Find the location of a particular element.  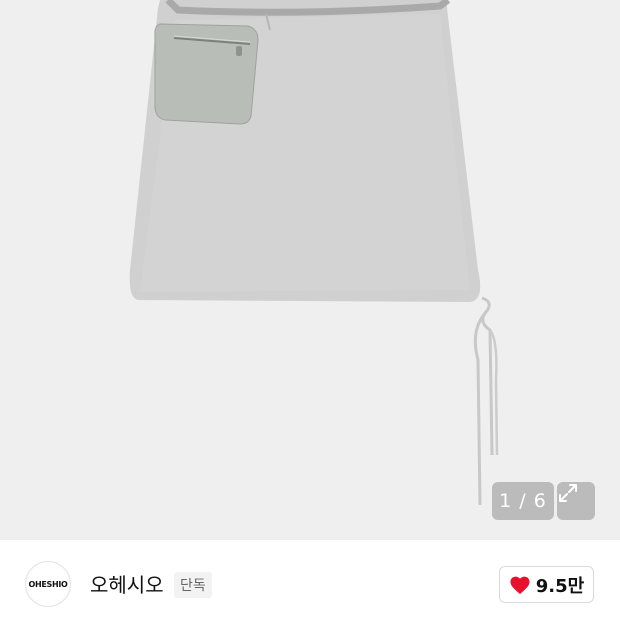

image-counter: 1 / 6 is located at coordinates (523, 501).